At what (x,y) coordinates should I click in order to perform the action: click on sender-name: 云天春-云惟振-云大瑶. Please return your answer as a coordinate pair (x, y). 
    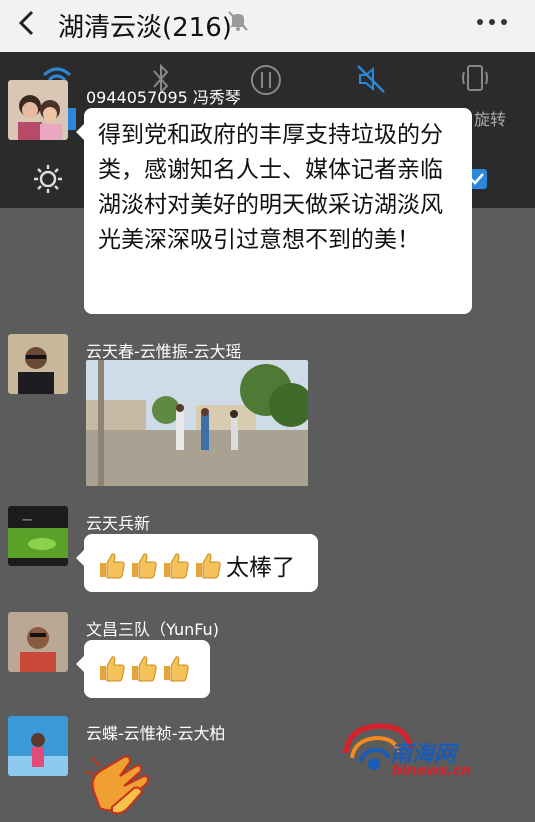
    Looking at the image, I should click on (164, 351).